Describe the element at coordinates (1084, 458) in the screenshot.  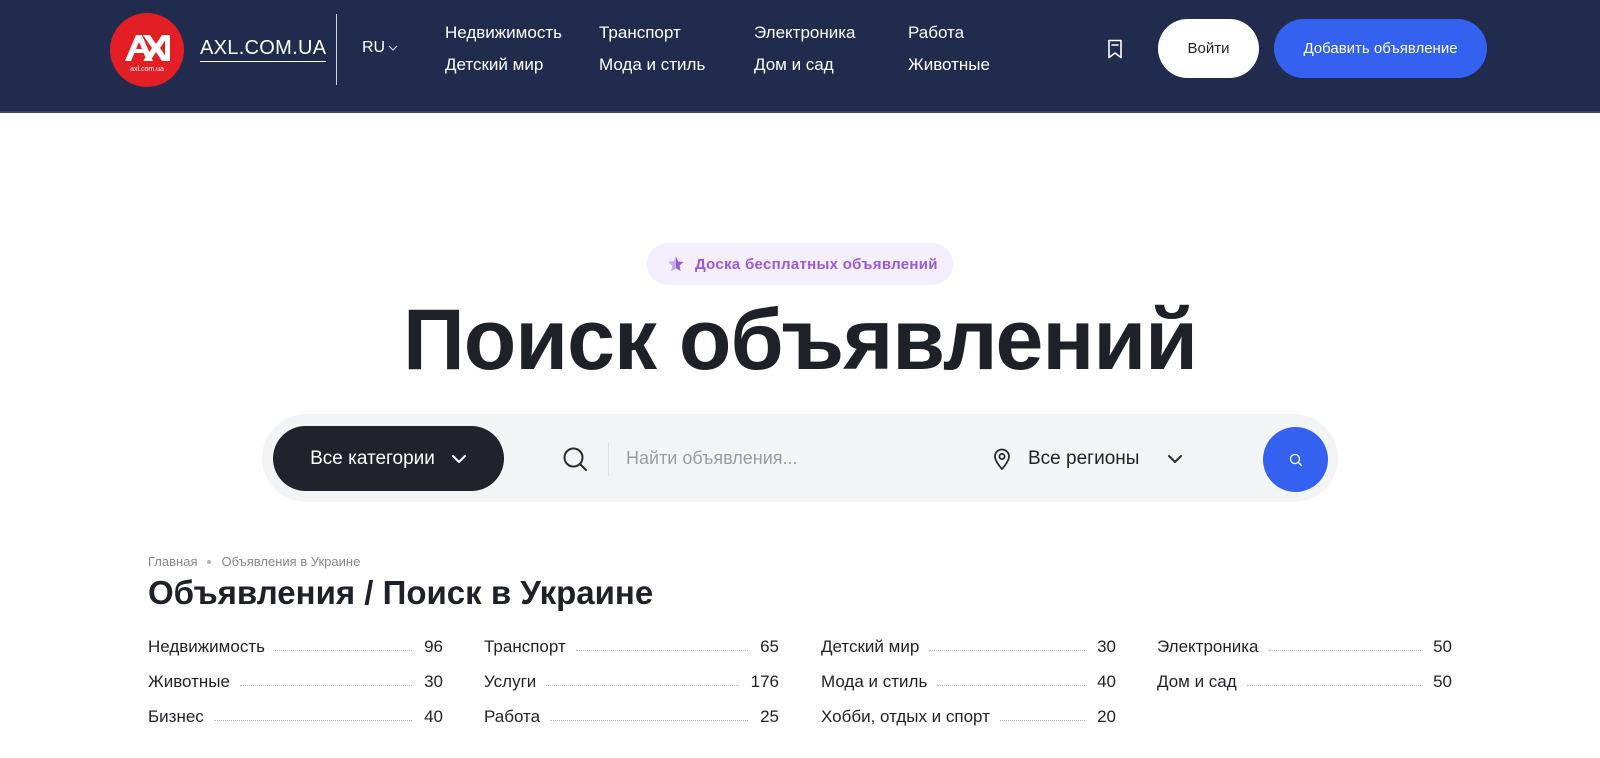
I see `region-select-label: Все регионы` at that location.